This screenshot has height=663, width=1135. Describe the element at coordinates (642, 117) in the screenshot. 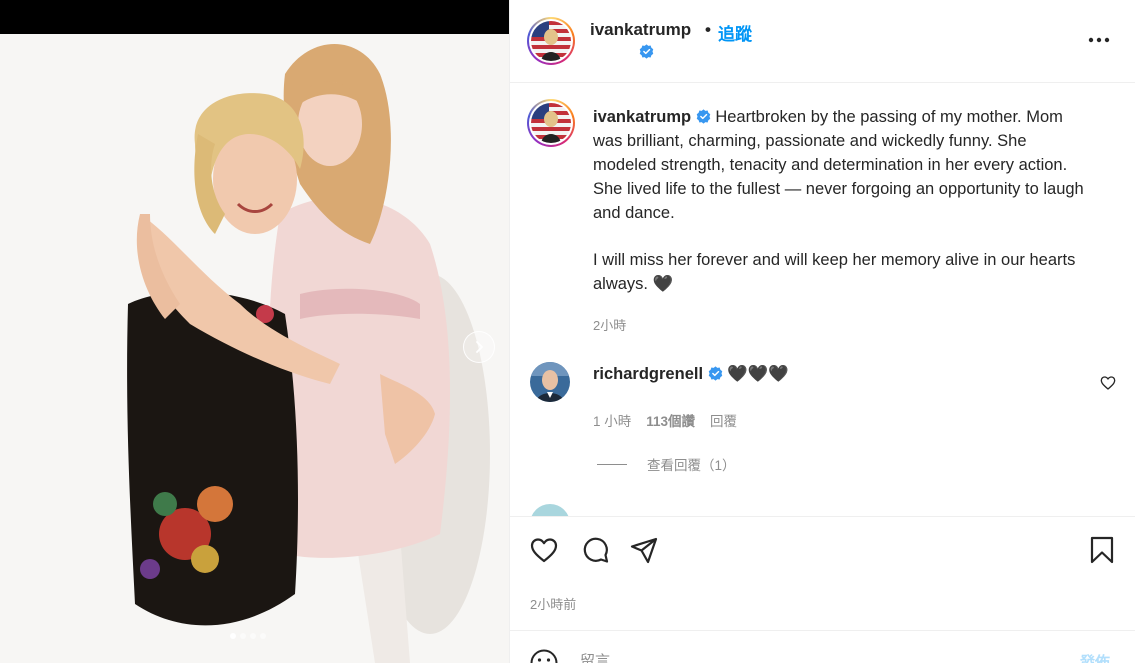

I see `caption-username: ivankatrump` at that location.